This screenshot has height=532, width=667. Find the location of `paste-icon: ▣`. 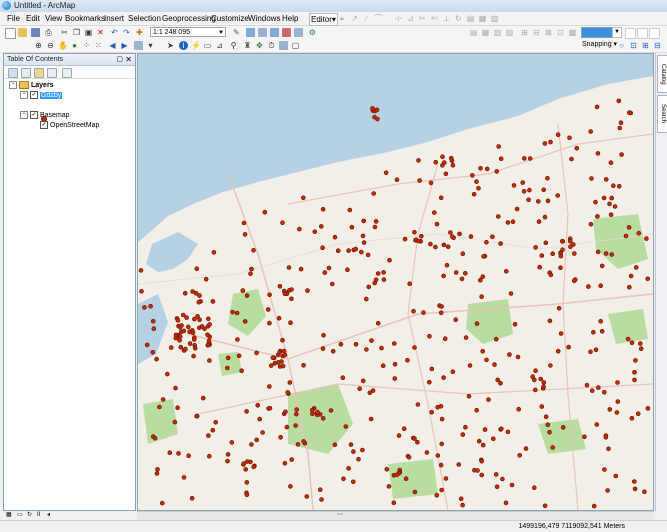

paste-icon: ▣ is located at coordinates (88, 32).